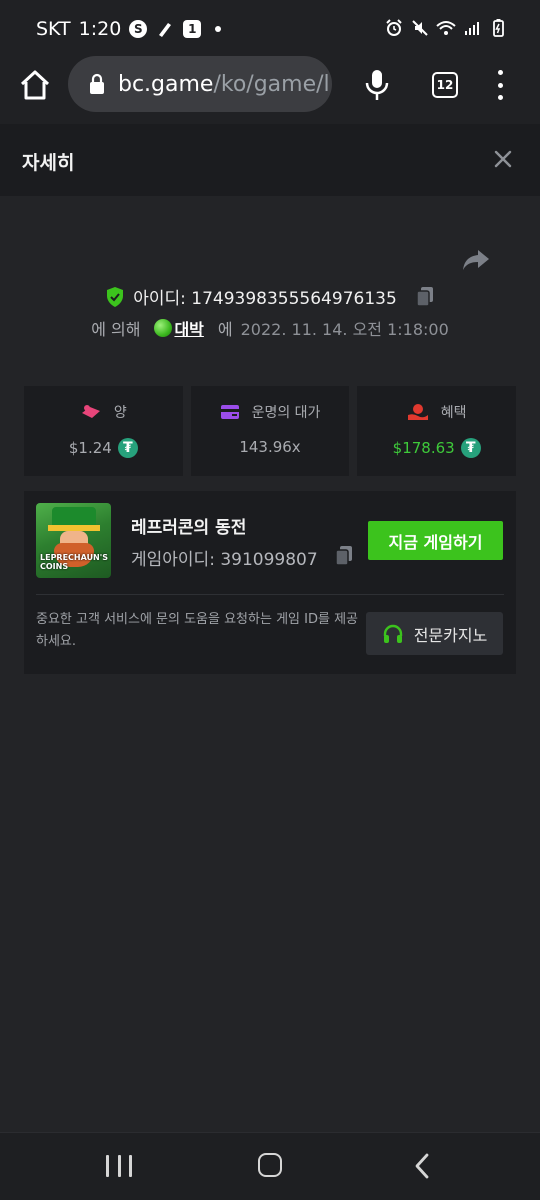 This screenshot has height=1200, width=540. Describe the element at coordinates (503, 159) in the screenshot. I see `close-icon` at that location.